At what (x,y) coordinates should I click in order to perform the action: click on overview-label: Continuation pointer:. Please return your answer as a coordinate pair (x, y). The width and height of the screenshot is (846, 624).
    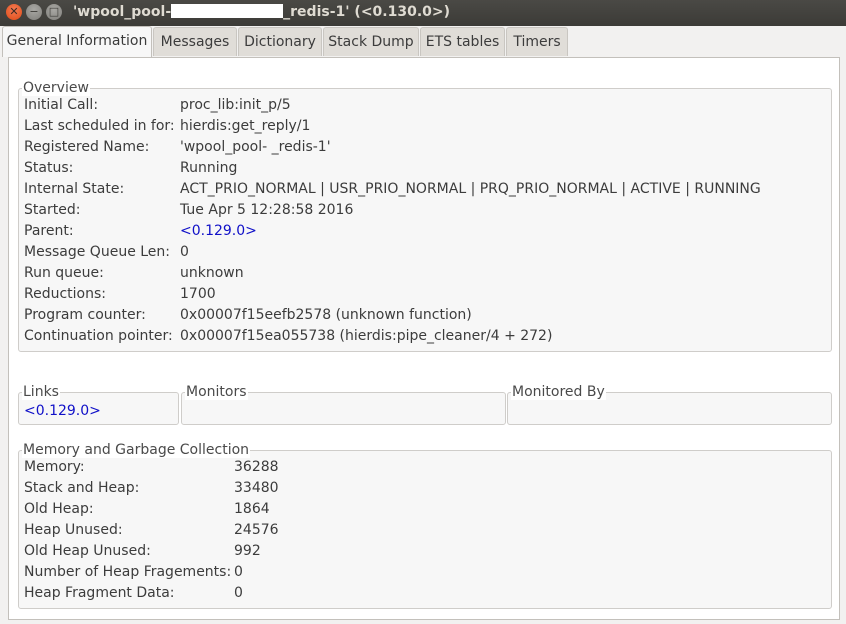
    Looking at the image, I should click on (98, 336).